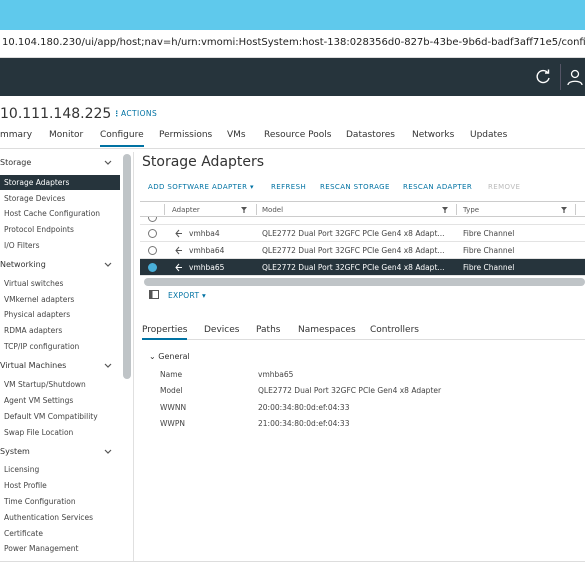 The height and width of the screenshot is (585, 585). I want to click on sidebar-group-networking: Networking, so click(23, 264).